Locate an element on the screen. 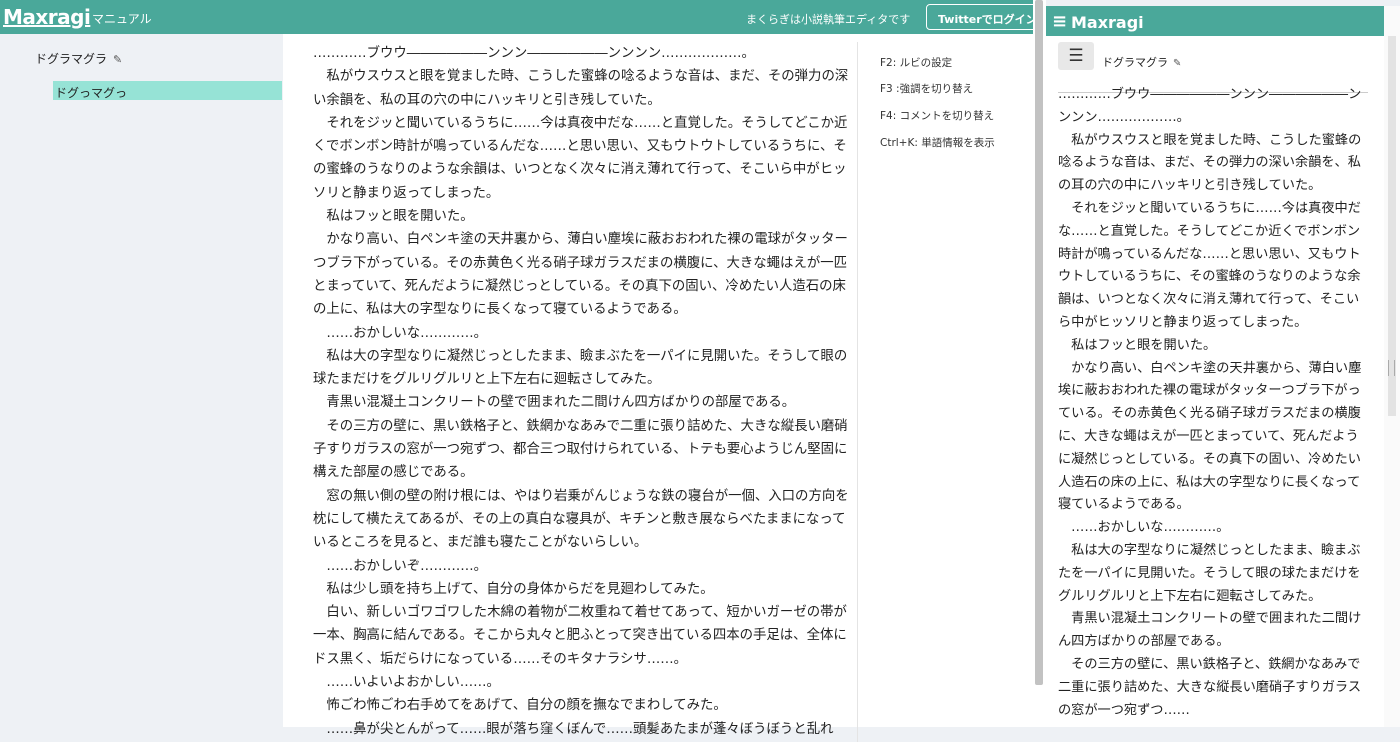 The image size is (1400, 742). editor-paragraph: 私は少し頭を持ち上げて、自分の身体からだを見廻わしてみた。 is located at coordinates (513, 589).